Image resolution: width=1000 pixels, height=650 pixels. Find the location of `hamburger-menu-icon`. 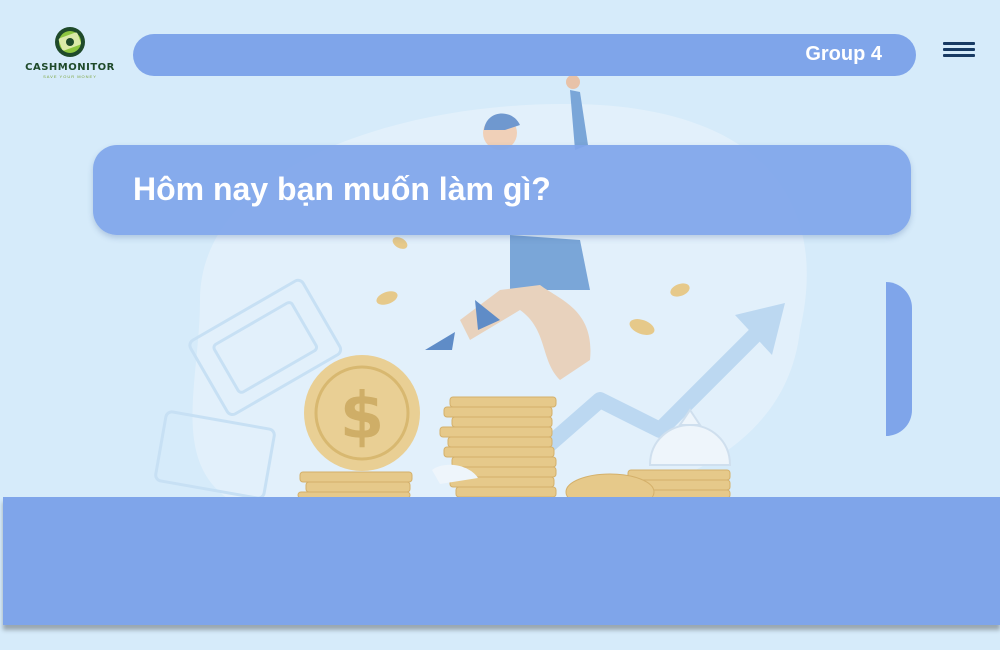

hamburger-menu-icon is located at coordinates (959, 51).